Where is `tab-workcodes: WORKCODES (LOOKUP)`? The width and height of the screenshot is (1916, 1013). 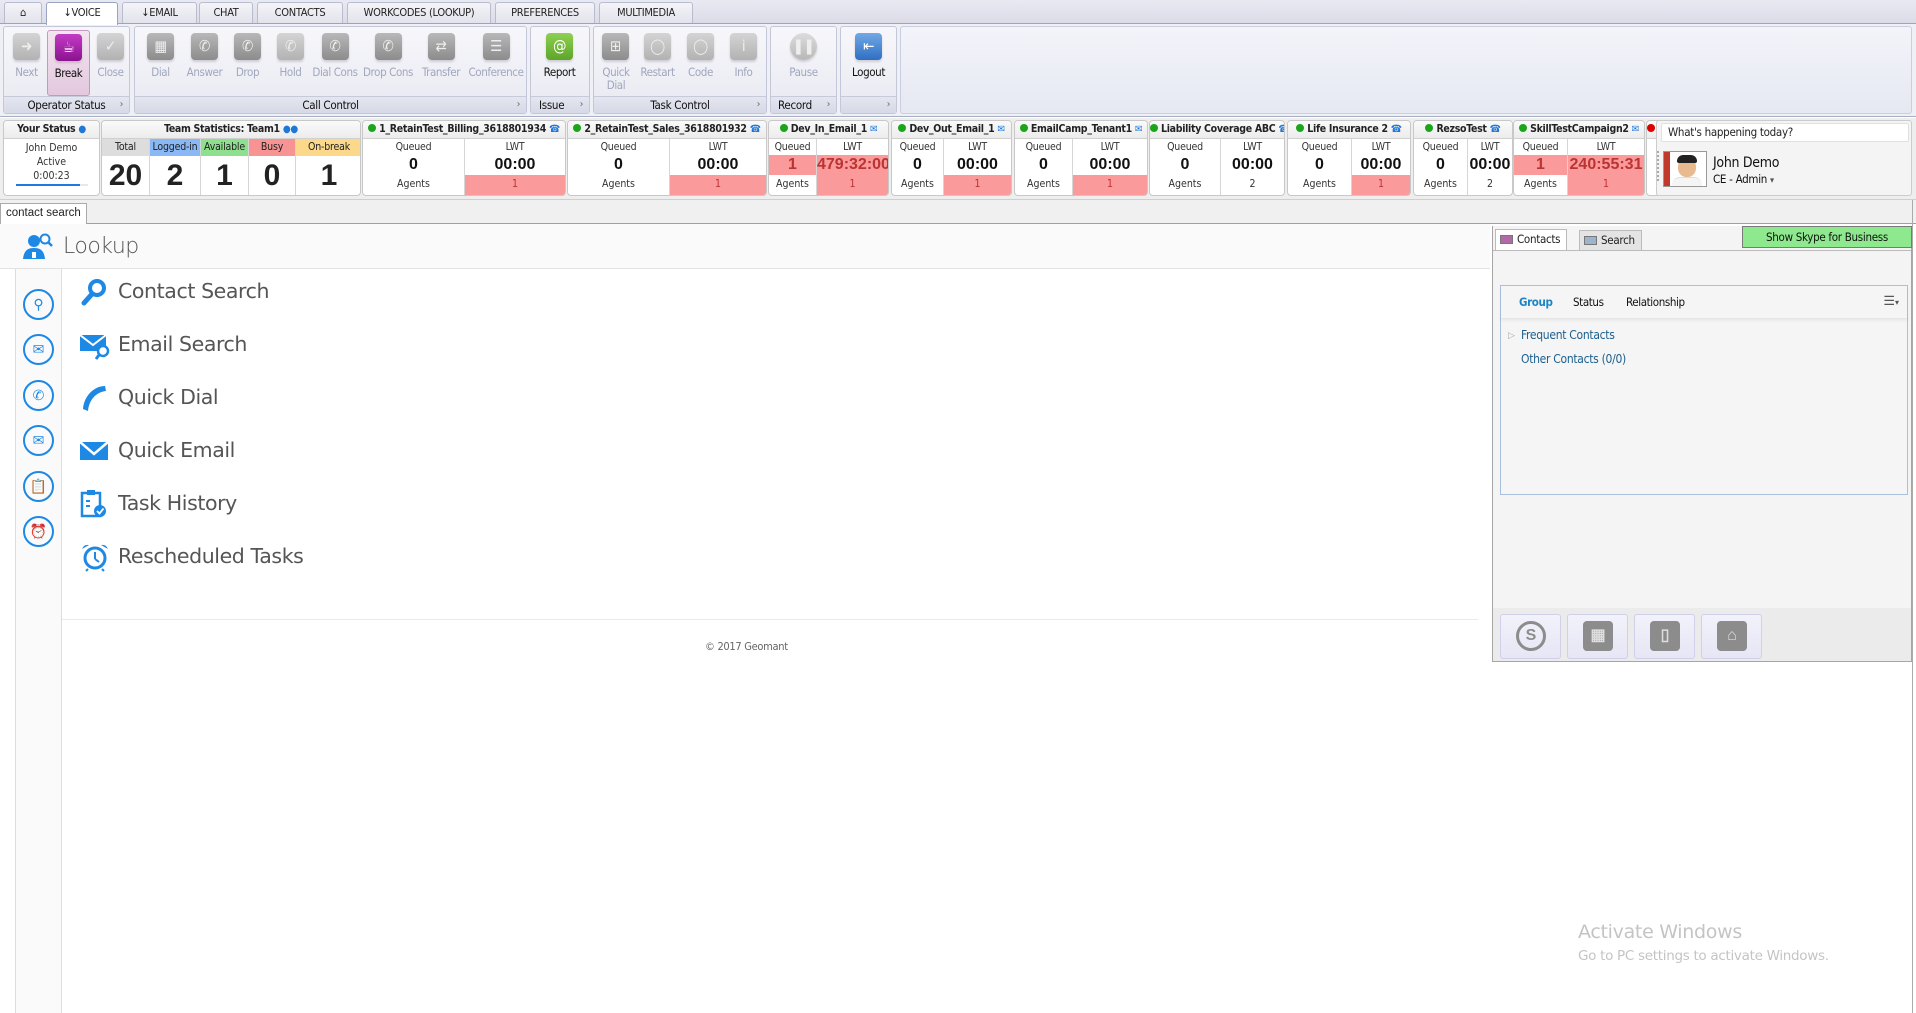 tab-workcodes: WORKCODES (LOOKUP) is located at coordinates (419, 12).